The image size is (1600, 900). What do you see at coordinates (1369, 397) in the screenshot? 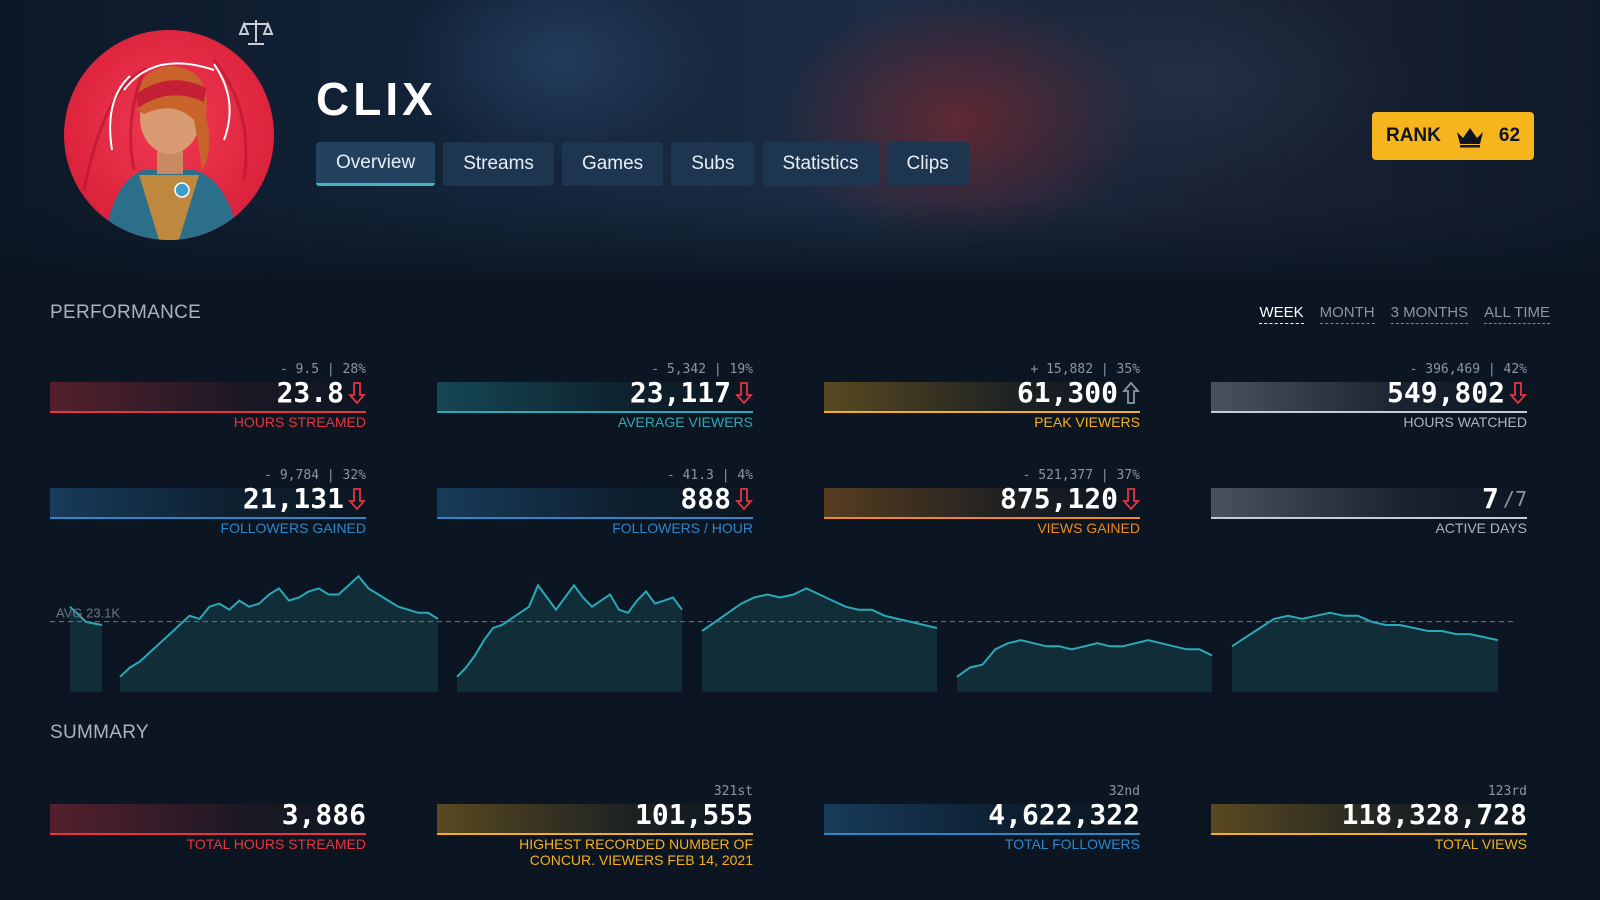
I see `stat-hours-watched: - 396,469 | 42% 549,802 HOURS WATCHED` at bounding box center [1369, 397].